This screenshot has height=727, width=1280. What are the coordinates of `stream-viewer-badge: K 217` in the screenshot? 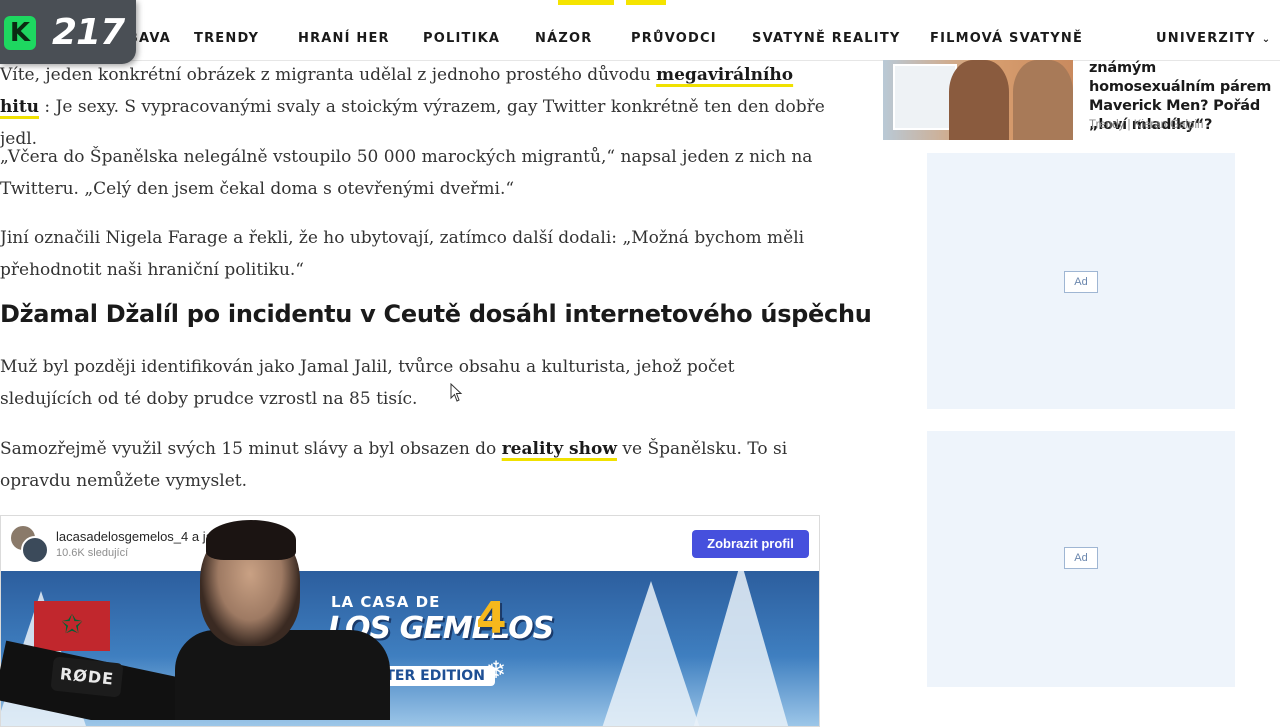 It's located at (68, 32).